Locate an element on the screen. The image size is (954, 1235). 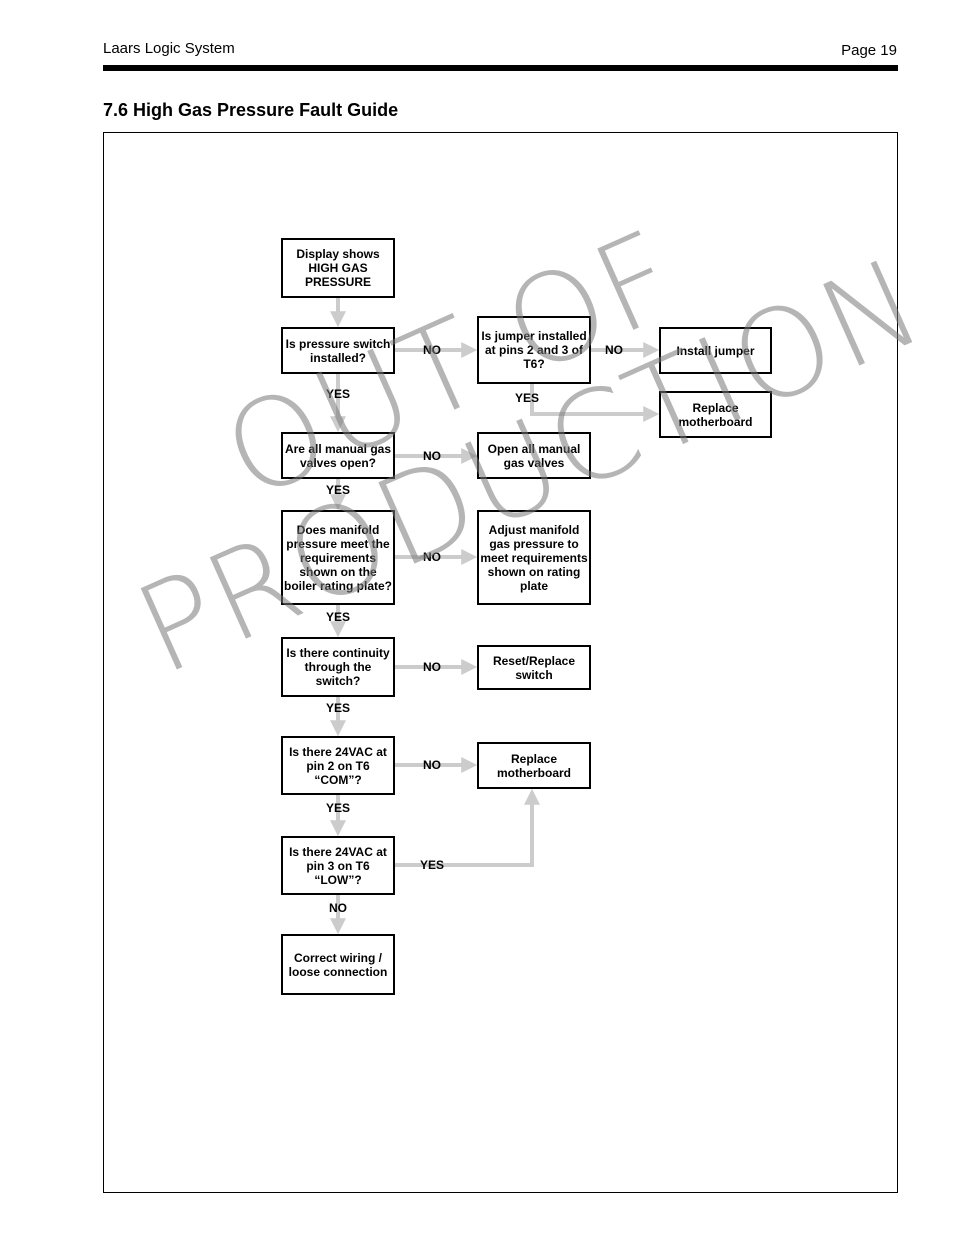
box-a-correct-wiring: Correct wiring / loose connection is located at coordinates (338, 964).